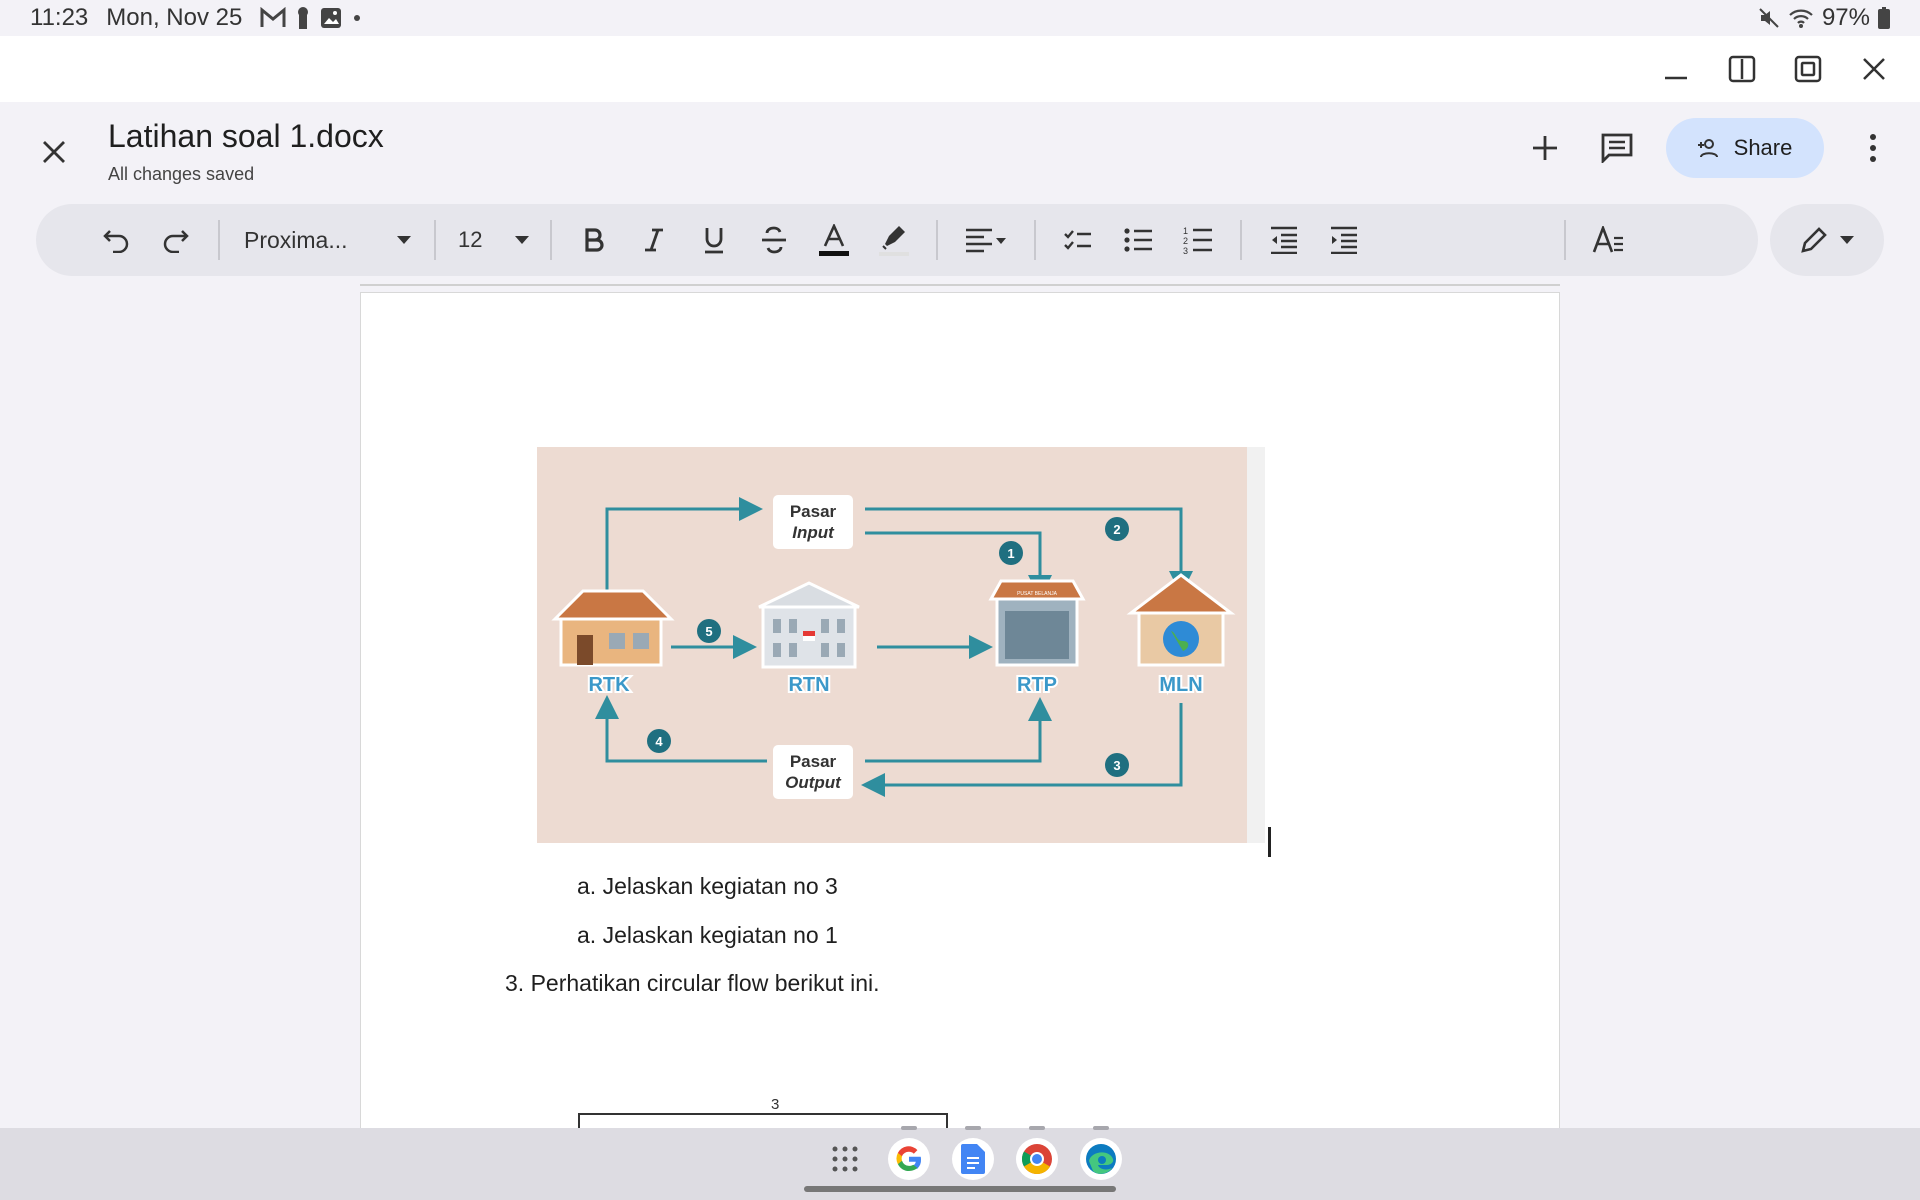  I want to click on clock: 11:23, so click(59, 17).